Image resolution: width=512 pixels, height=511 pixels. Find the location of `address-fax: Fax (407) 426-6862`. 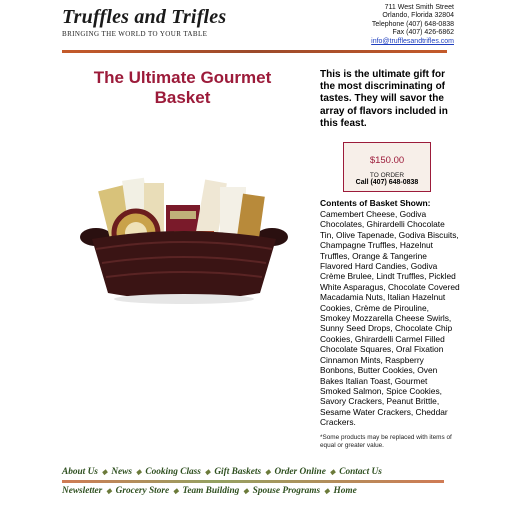

address-fax: Fax (407) 426-6862 is located at coordinates (423, 33).